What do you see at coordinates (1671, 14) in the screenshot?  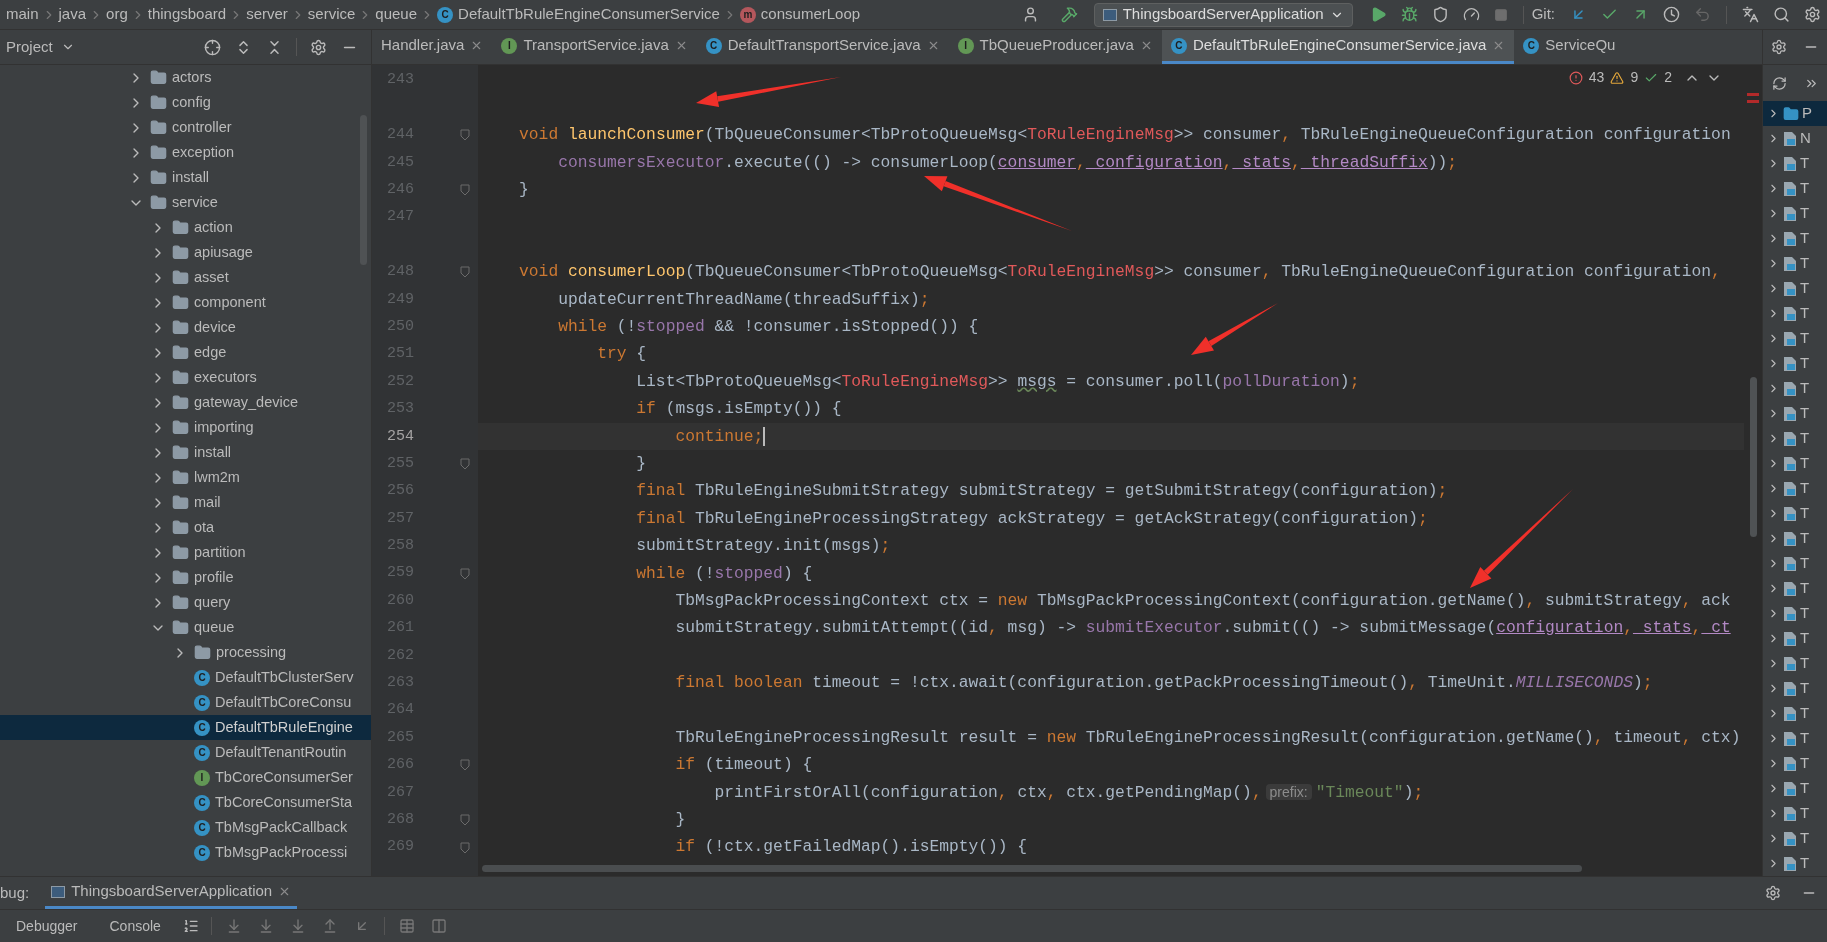 I see `history-icon` at bounding box center [1671, 14].